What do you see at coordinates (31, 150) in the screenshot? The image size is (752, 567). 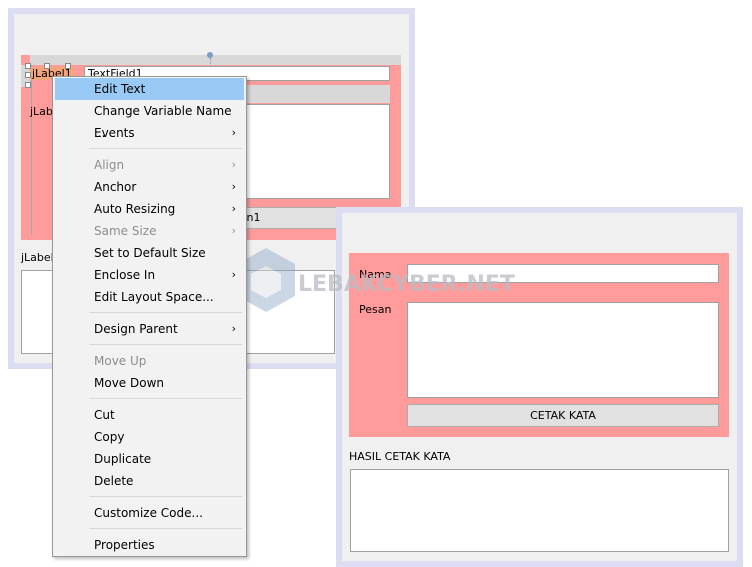 I see `designer-guide-line` at bounding box center [31, 150].